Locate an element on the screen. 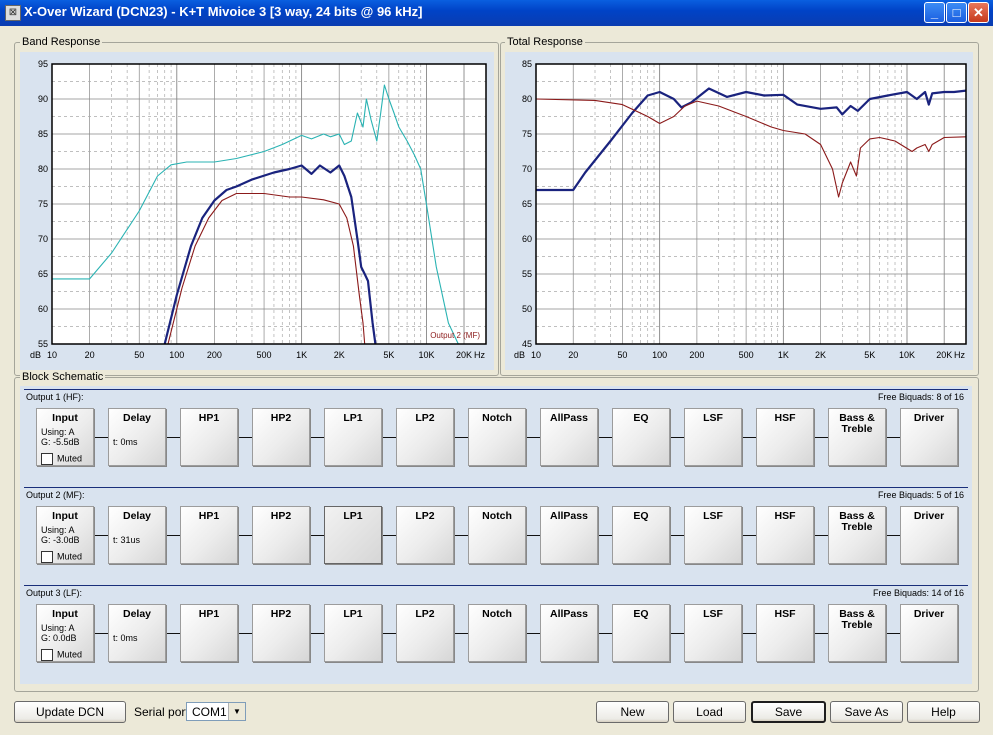 The height and width of the screenshot is (735, 993). block-label: HP2 is located at coordinates (281, 614).